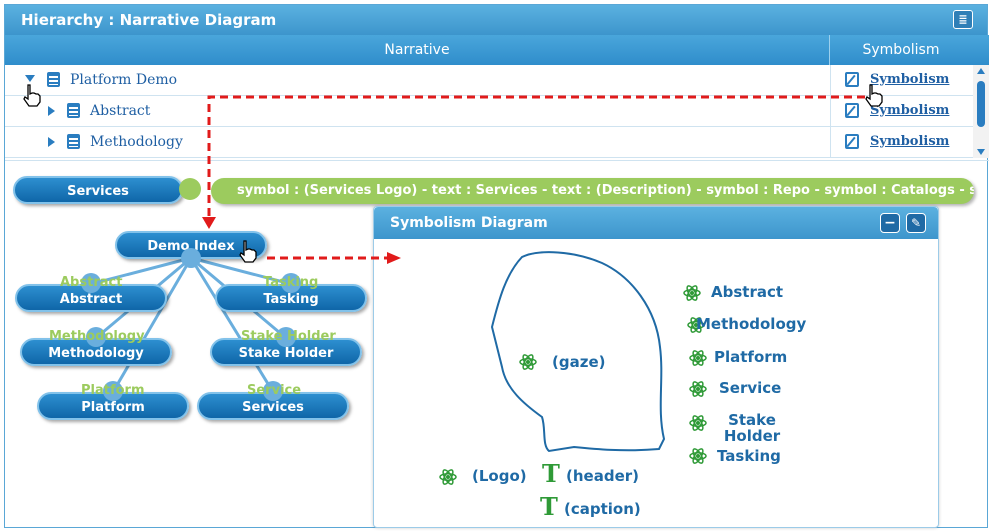 This screenshot has width=990, height=531. I want to click on symbolism-title: Symbolism Diagram − ✎, so click(656, 223).